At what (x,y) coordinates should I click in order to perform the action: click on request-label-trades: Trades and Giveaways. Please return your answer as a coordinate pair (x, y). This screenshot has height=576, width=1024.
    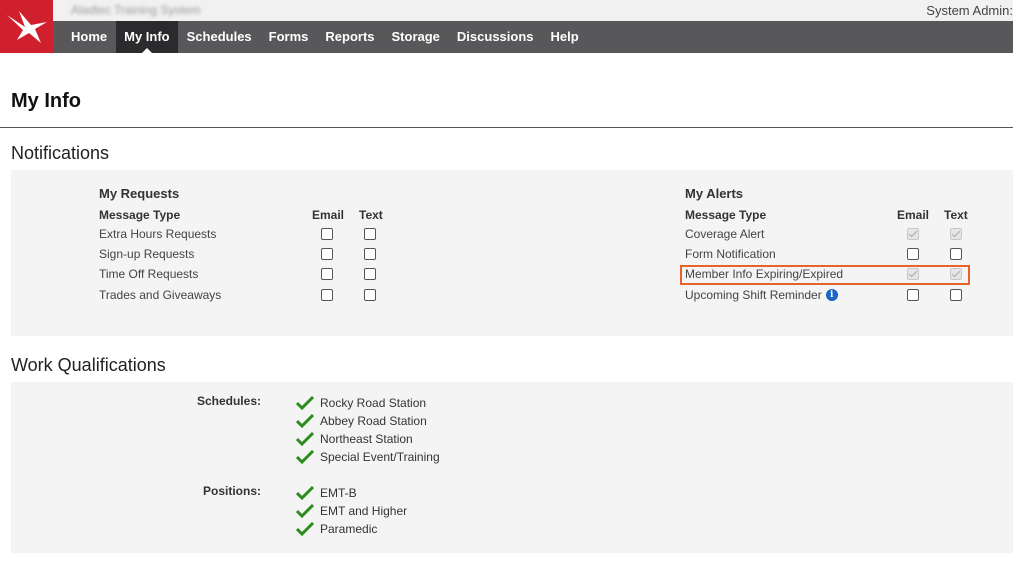
    Looking at the image, I should click on (160, 295).